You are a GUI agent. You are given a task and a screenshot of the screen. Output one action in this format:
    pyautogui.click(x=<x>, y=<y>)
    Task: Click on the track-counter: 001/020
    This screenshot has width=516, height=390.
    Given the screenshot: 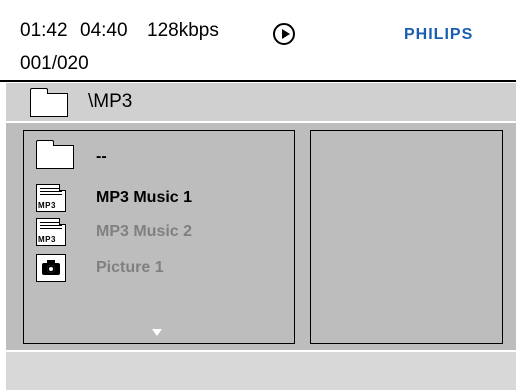 What is the action you would take?
    pyautogui.click(x=54, y=63)
    